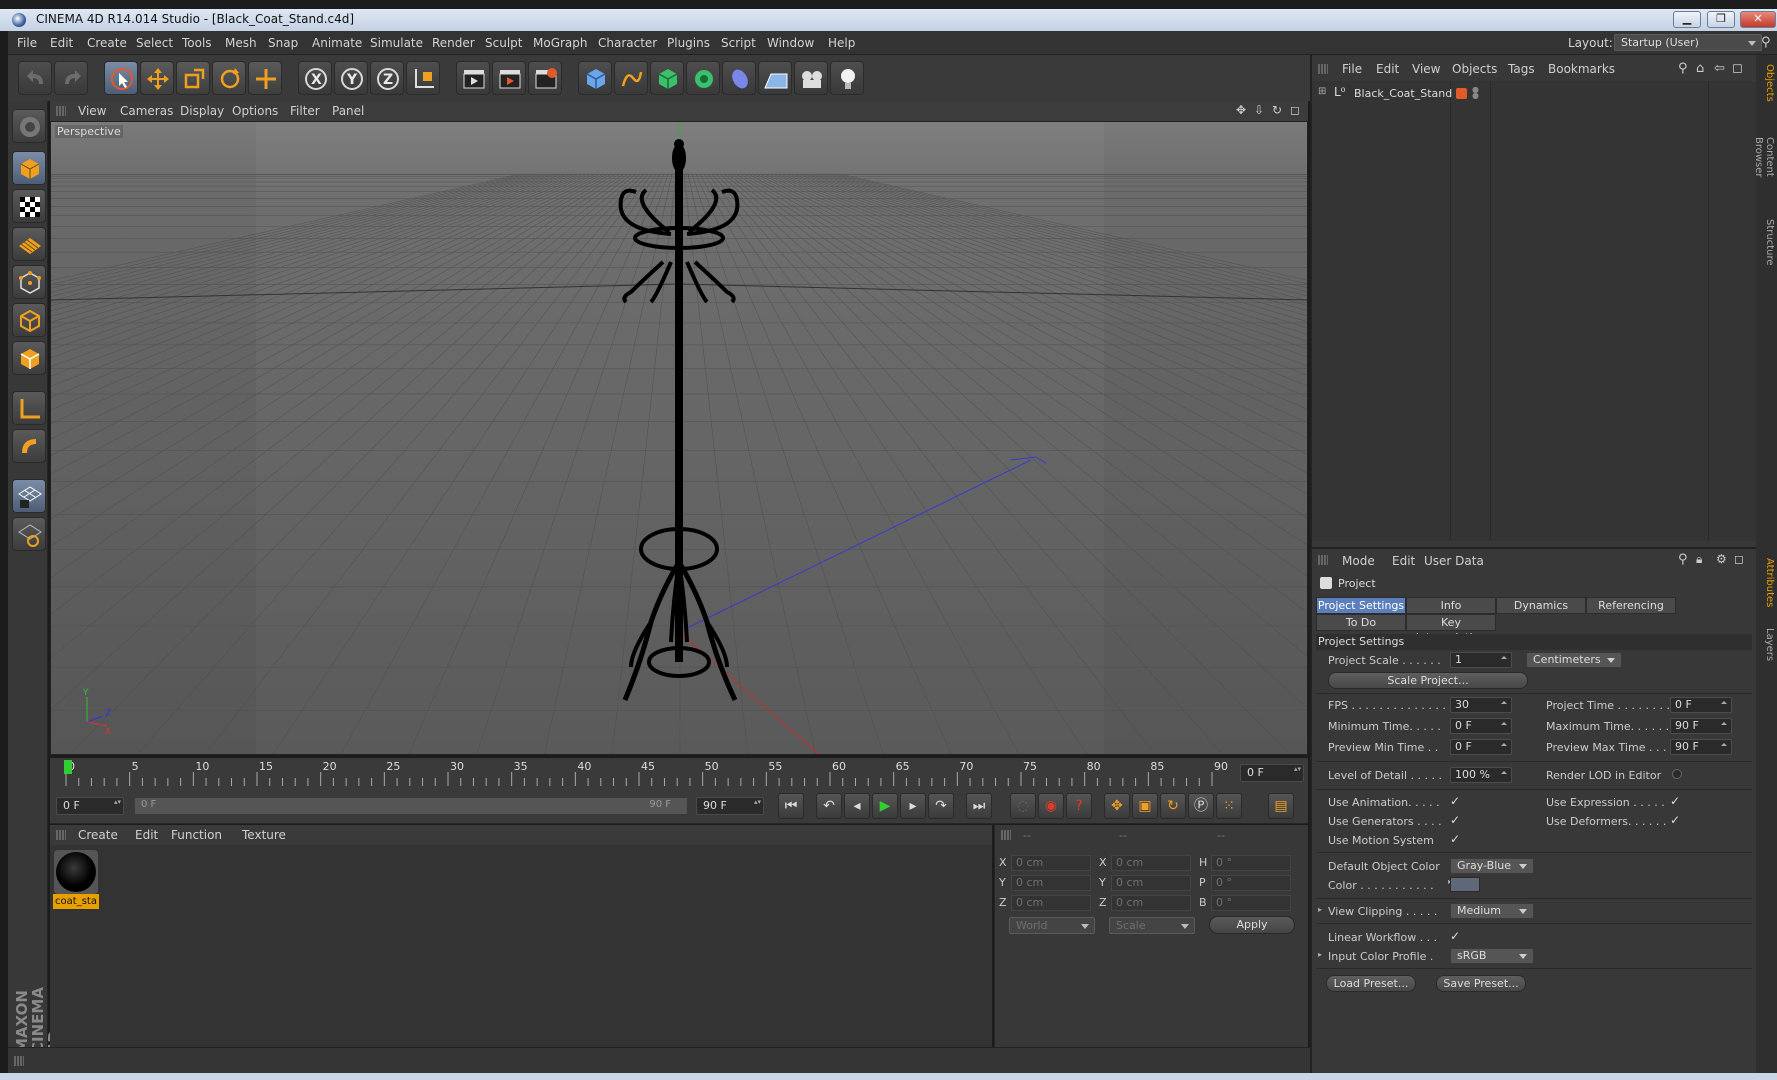 This screenshot has height=1080, width=1777. I want to click on viewport-menu-panel: Panel, so click(348, 111).